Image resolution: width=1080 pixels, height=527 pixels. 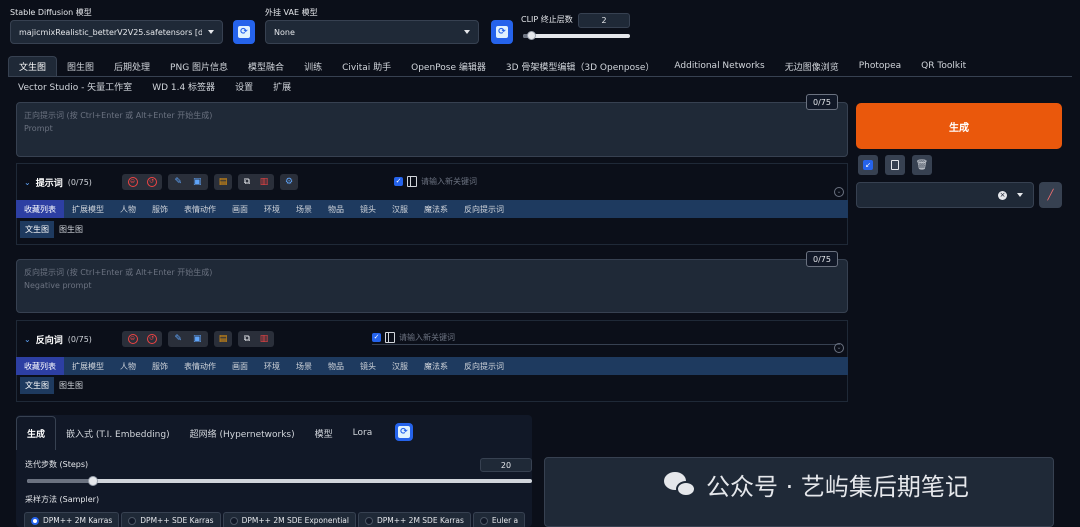 What do you see at coordinates (75, 86) in the screenshot?
I see `main-tab: Vector Studio - 矢量工作室` at bounding box center [75, 86].